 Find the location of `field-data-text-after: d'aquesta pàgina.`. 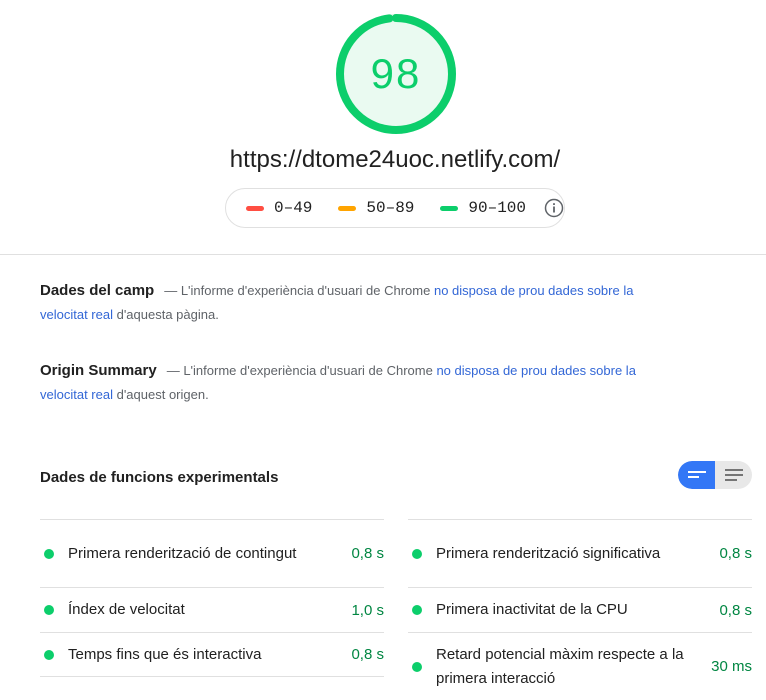

field-data-text-after: d'aquesta pàgina. is located at coordinates (165, 314).